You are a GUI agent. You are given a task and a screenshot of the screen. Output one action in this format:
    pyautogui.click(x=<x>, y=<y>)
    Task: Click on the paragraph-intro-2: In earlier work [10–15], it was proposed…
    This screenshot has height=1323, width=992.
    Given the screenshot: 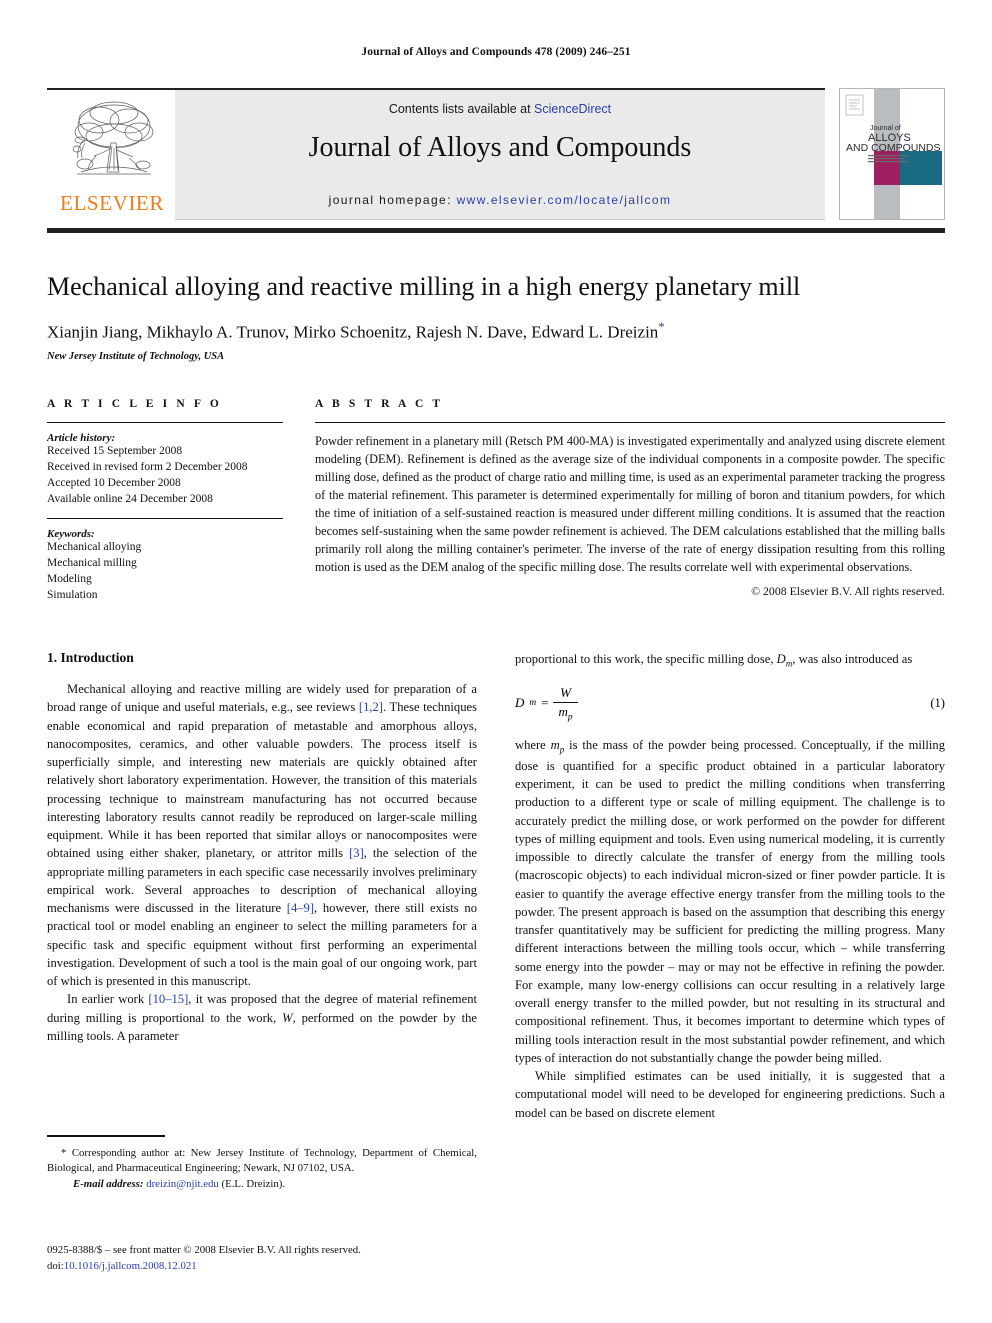 What is the action you would take?
    pyautogui.click(x=262, y=1017)
    